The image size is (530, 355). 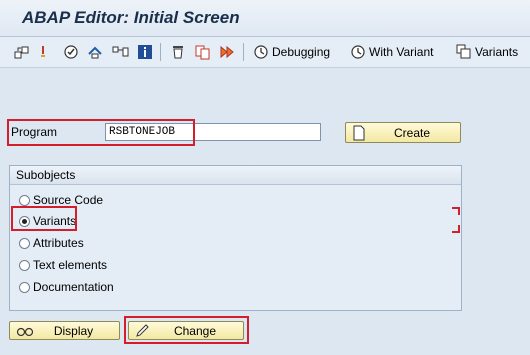 I want to click on program-highlight, so click(x=101, y=132).